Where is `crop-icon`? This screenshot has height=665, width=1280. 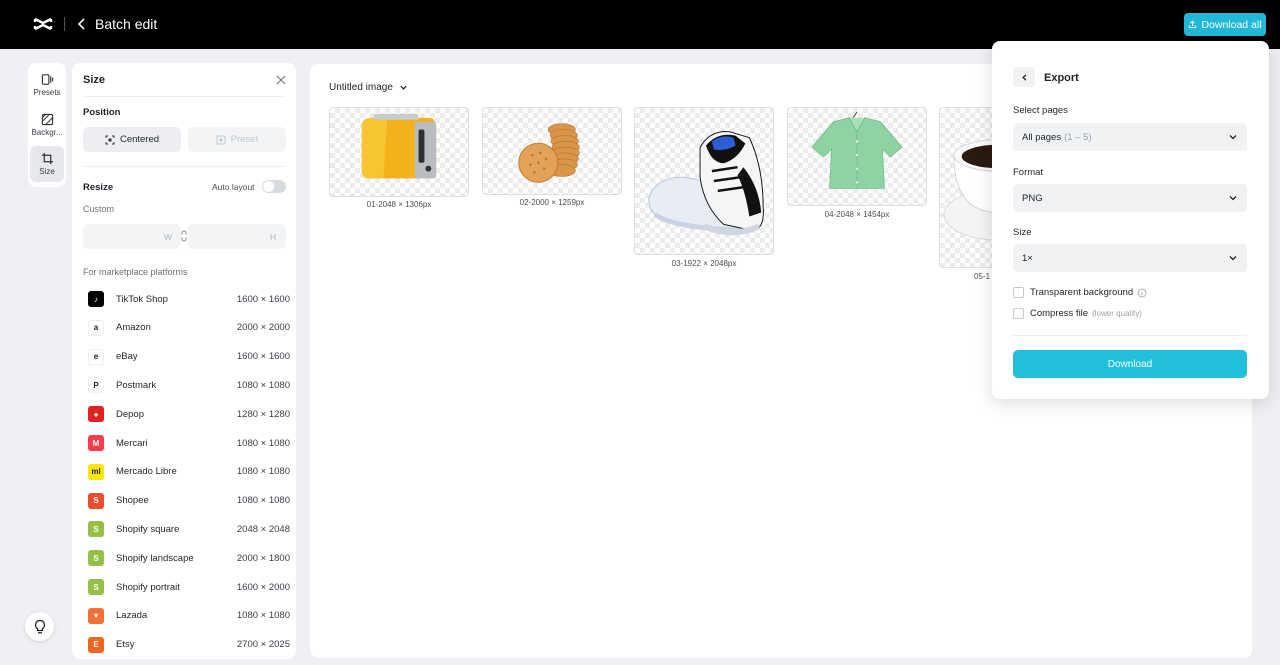 crop-icon is located at coordinates (47, 158).